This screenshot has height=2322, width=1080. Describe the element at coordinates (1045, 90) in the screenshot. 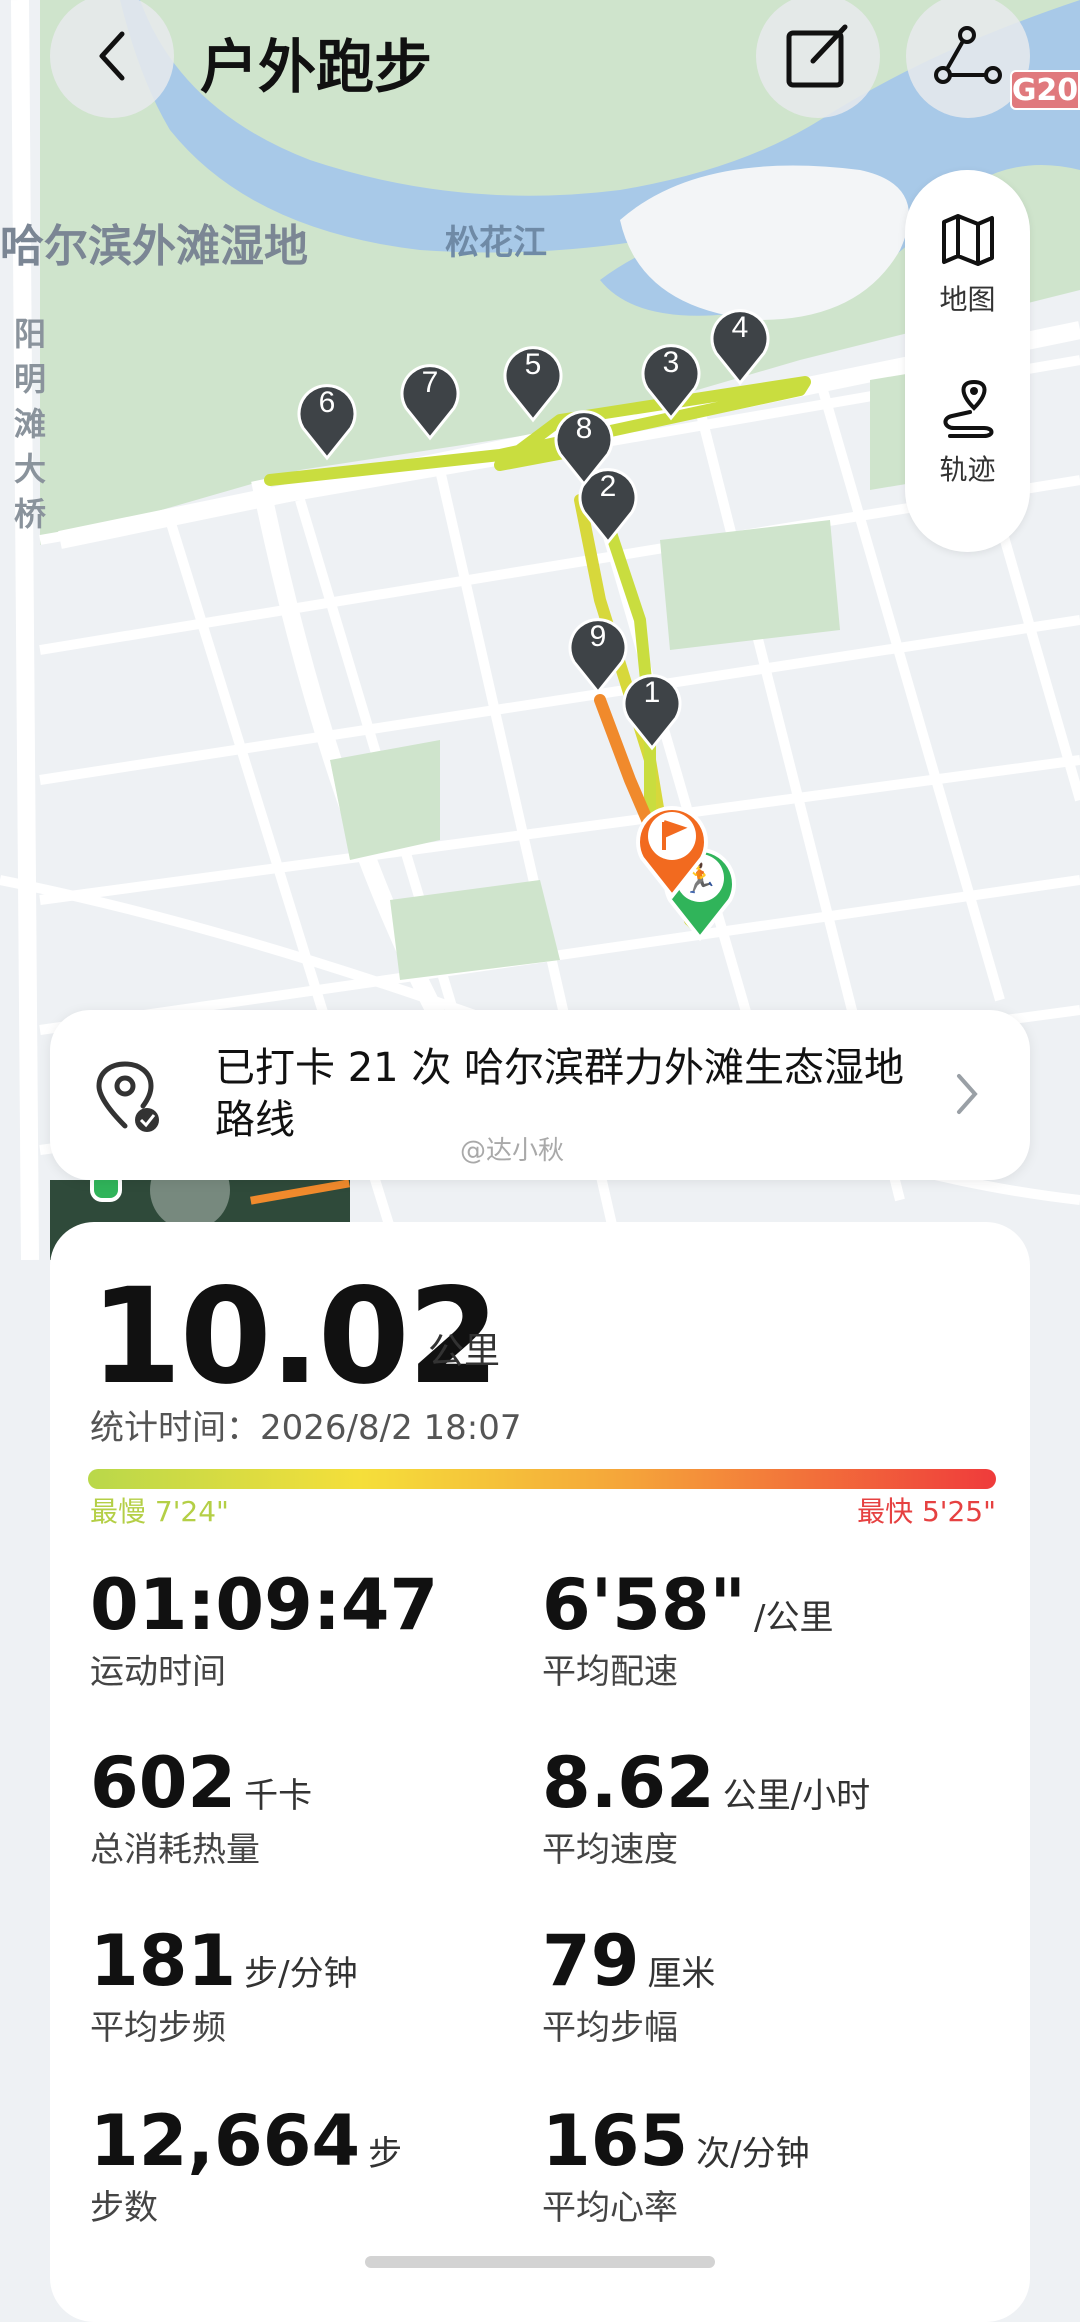

I see `road-badge-g20: G20` at that location.